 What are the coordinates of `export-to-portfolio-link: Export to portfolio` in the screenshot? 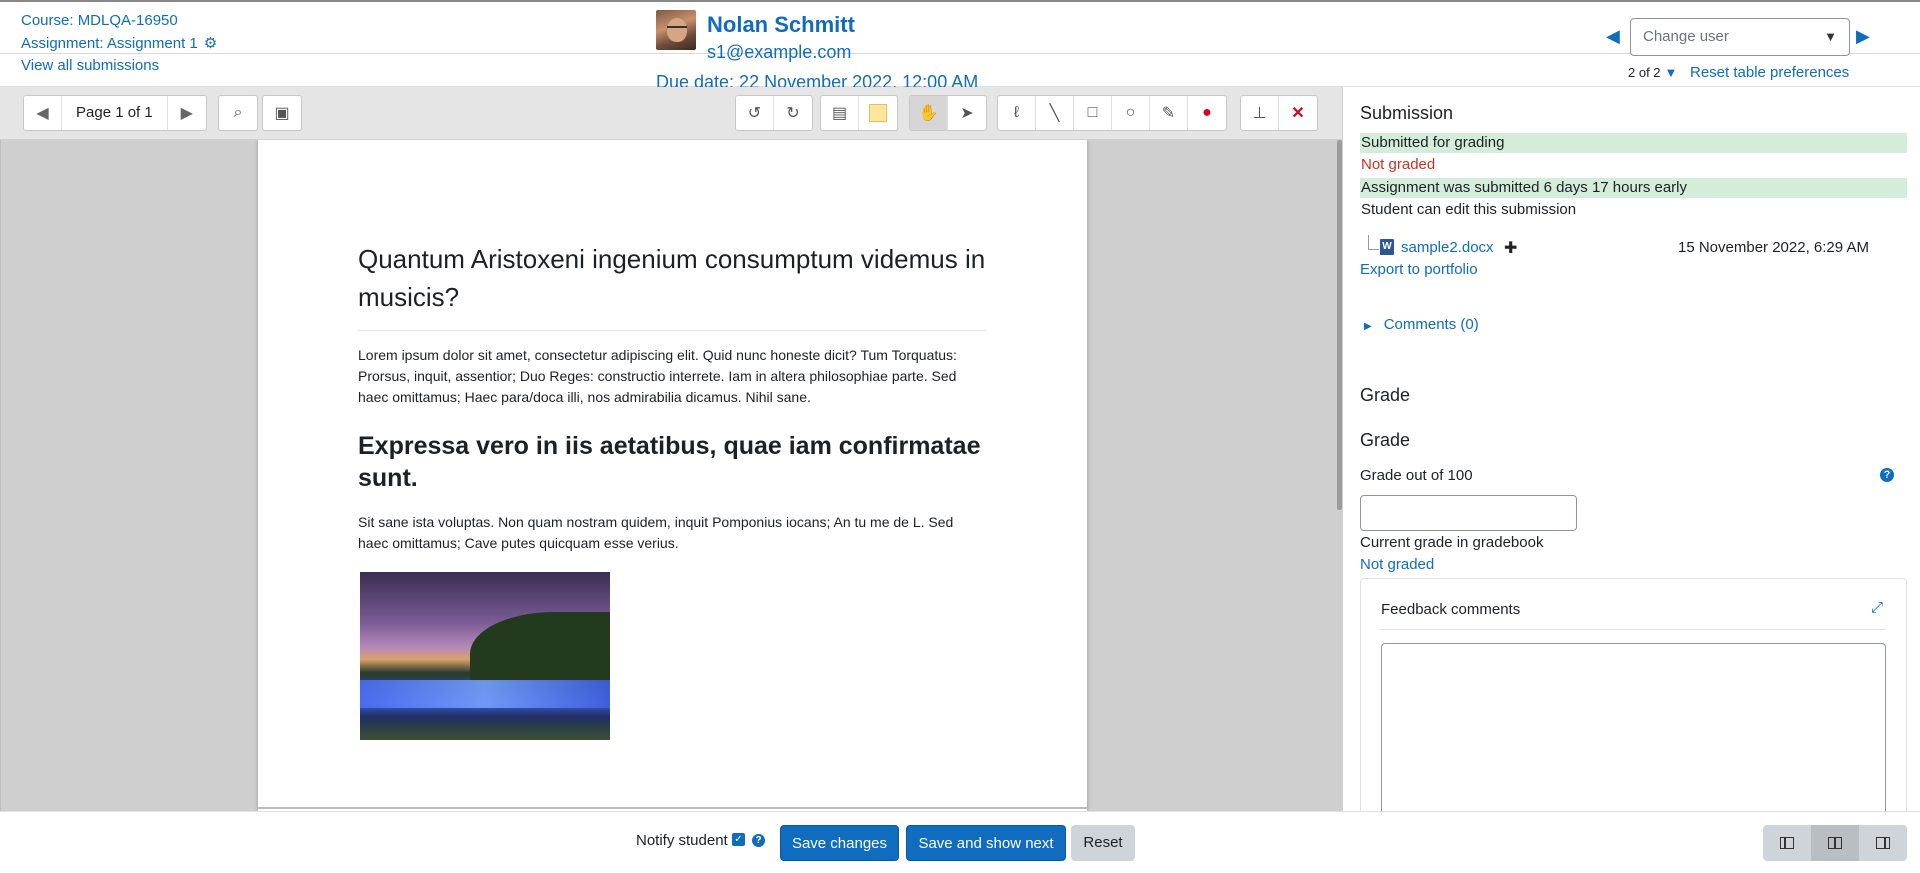 It's located at (1419, 269).